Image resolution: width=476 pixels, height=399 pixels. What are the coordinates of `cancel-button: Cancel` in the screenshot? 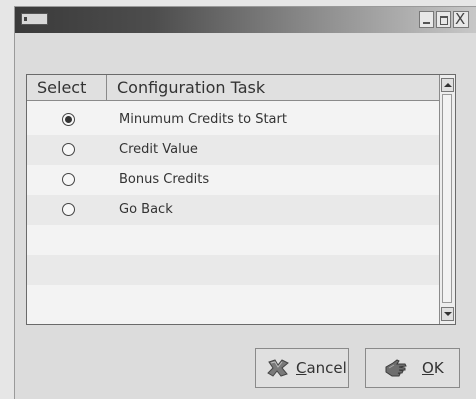 It's located at (302, 368).